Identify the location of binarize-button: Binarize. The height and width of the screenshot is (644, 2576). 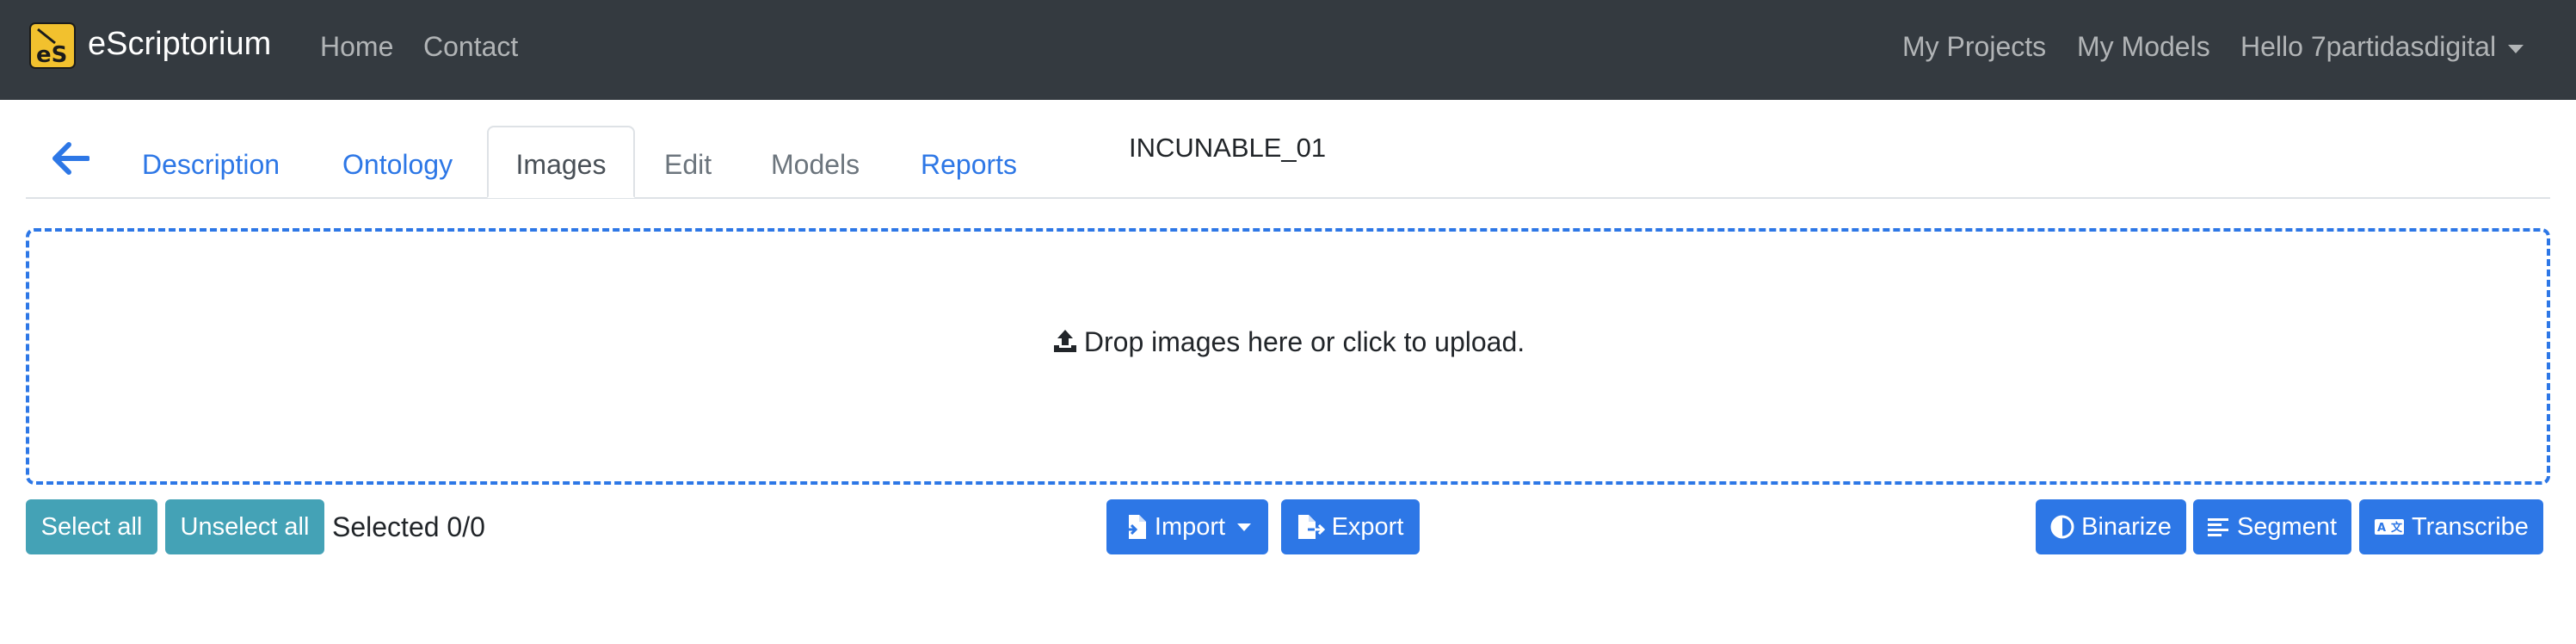
(2111, 526).